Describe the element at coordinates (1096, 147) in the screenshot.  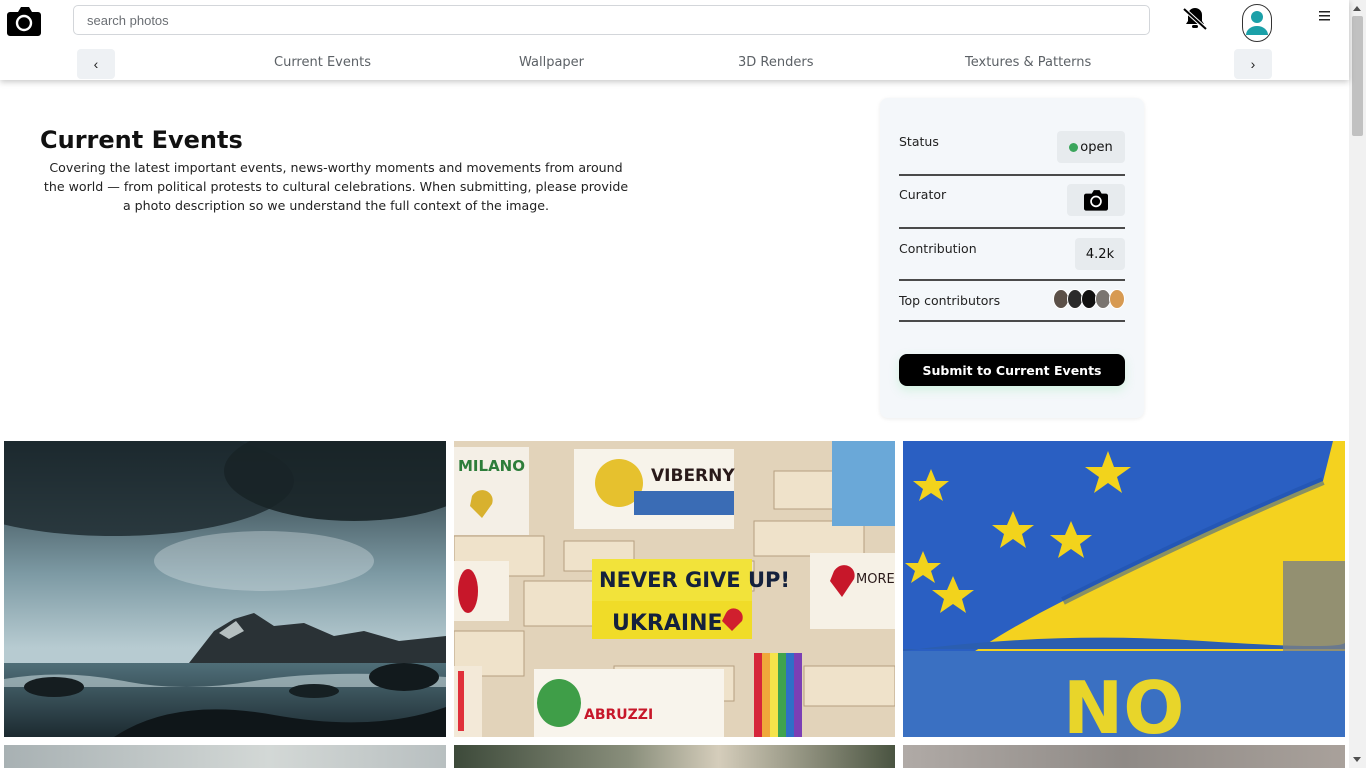
I see `status-value: open` at that location.